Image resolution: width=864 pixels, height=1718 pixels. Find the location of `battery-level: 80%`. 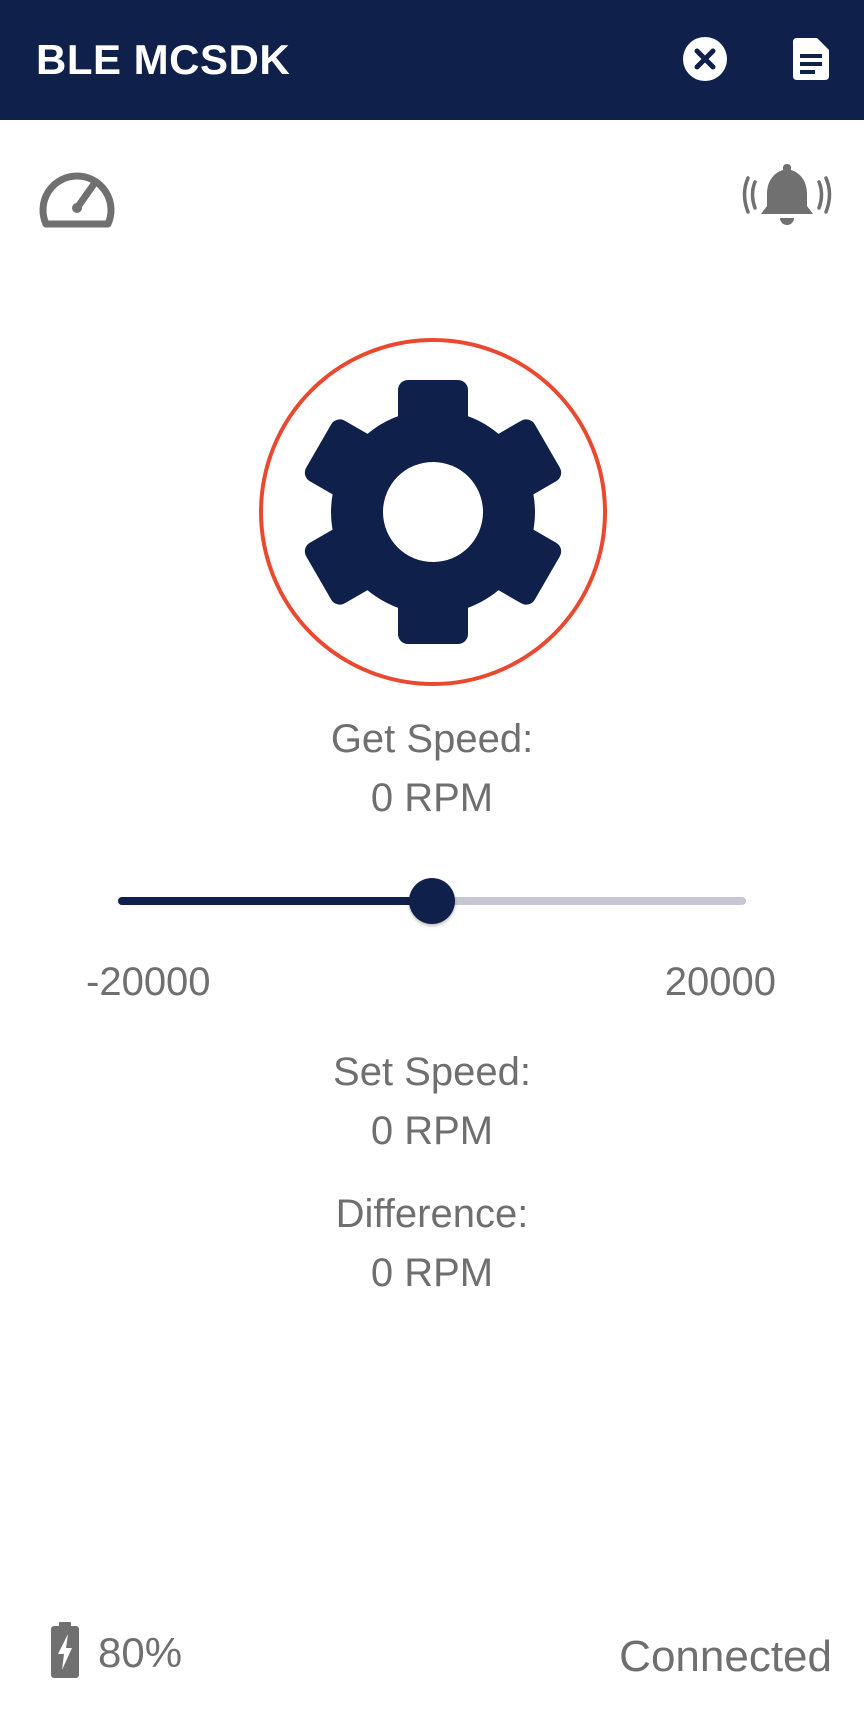

battery-level: 80% is located at coordinates (140, 1652).